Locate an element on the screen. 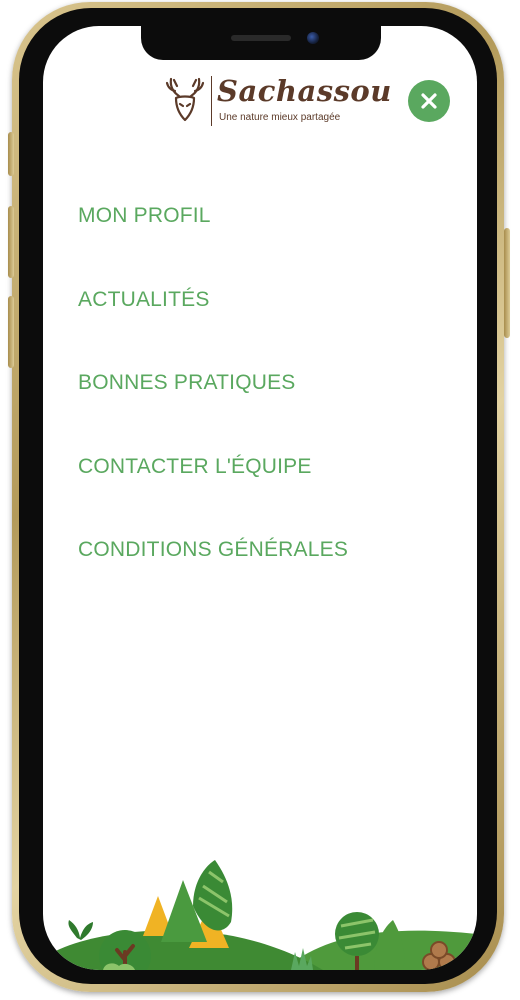 The height and width of the screenshot is (1000, 520). brand-name: Sachassou is located at coordinates (304, 91).